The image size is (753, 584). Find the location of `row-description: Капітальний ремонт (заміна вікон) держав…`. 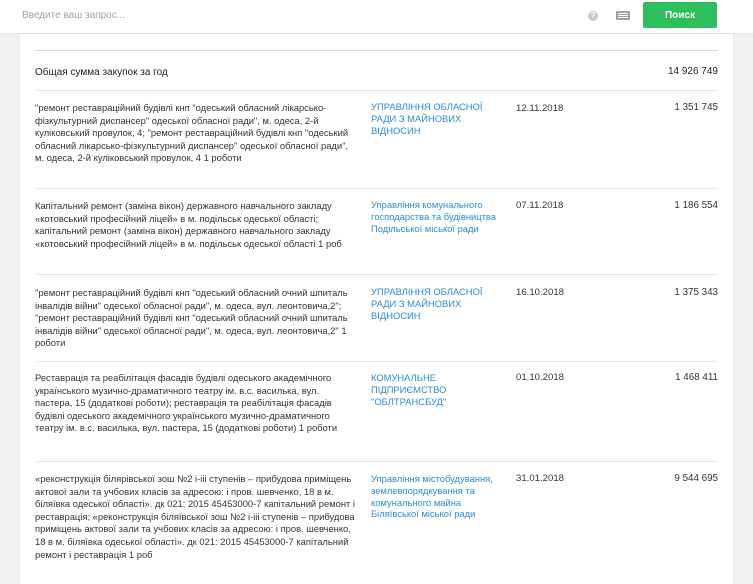

row-description: Капітальний ремонт (заміна вікон) держав… is located at coordinates (188, 224).